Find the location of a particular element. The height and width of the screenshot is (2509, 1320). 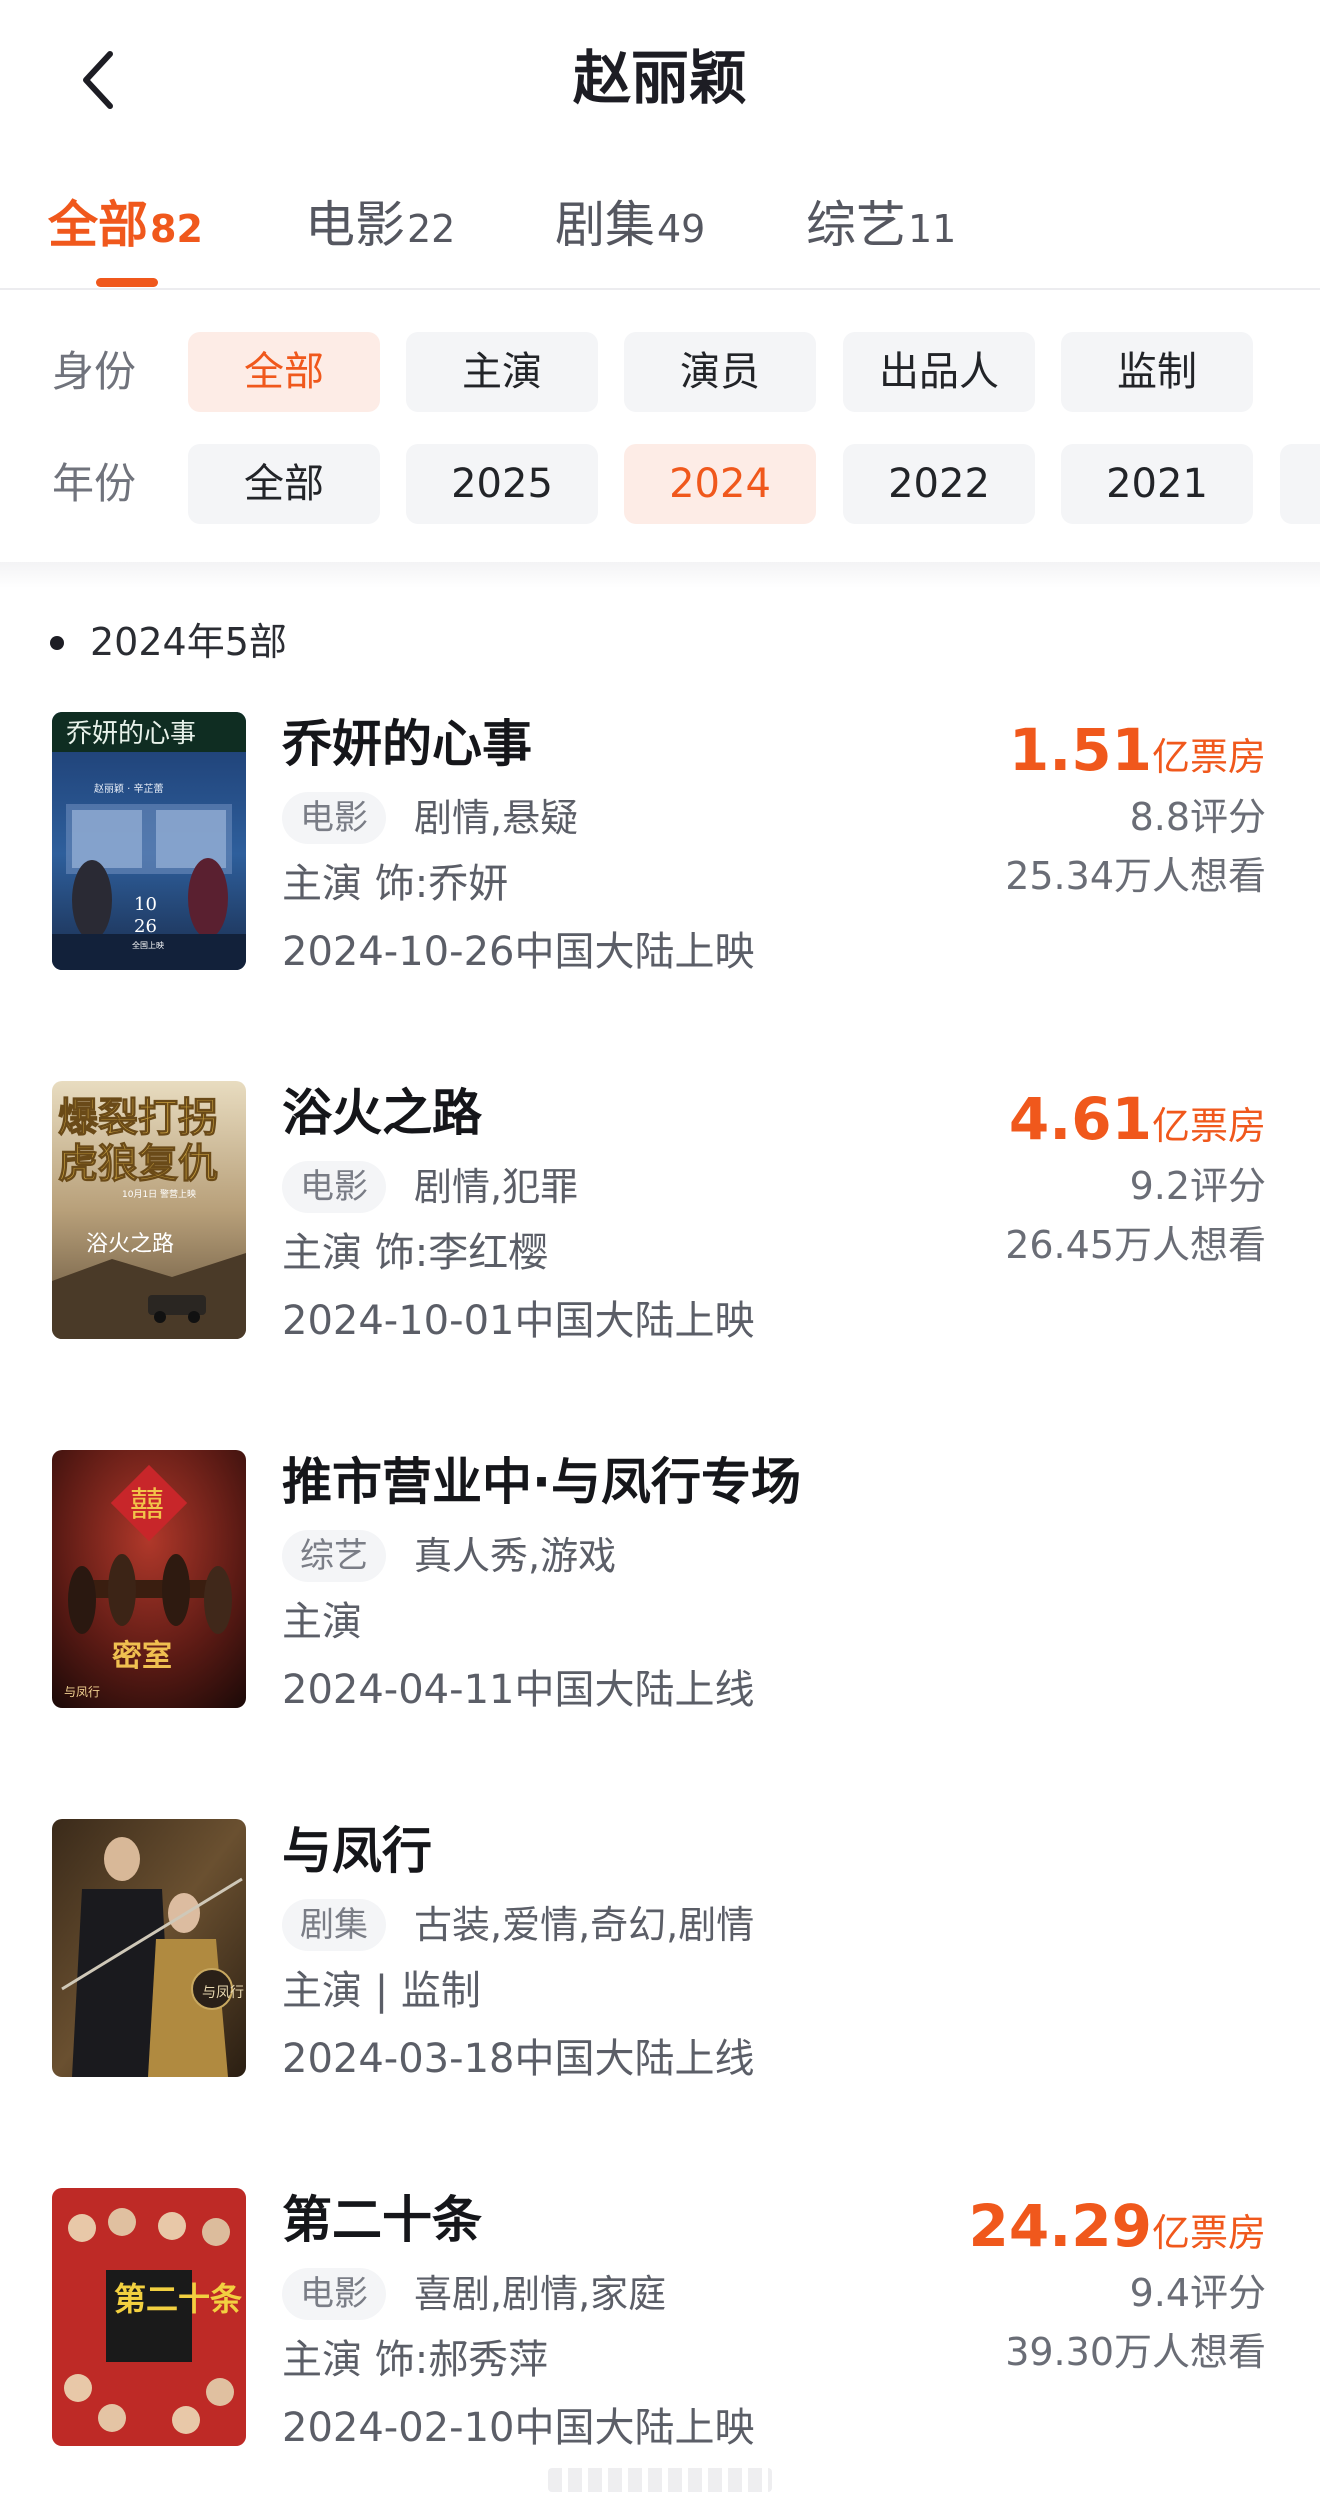

poster-title-text: 与凤行 is located at coordinates (223, 1993).